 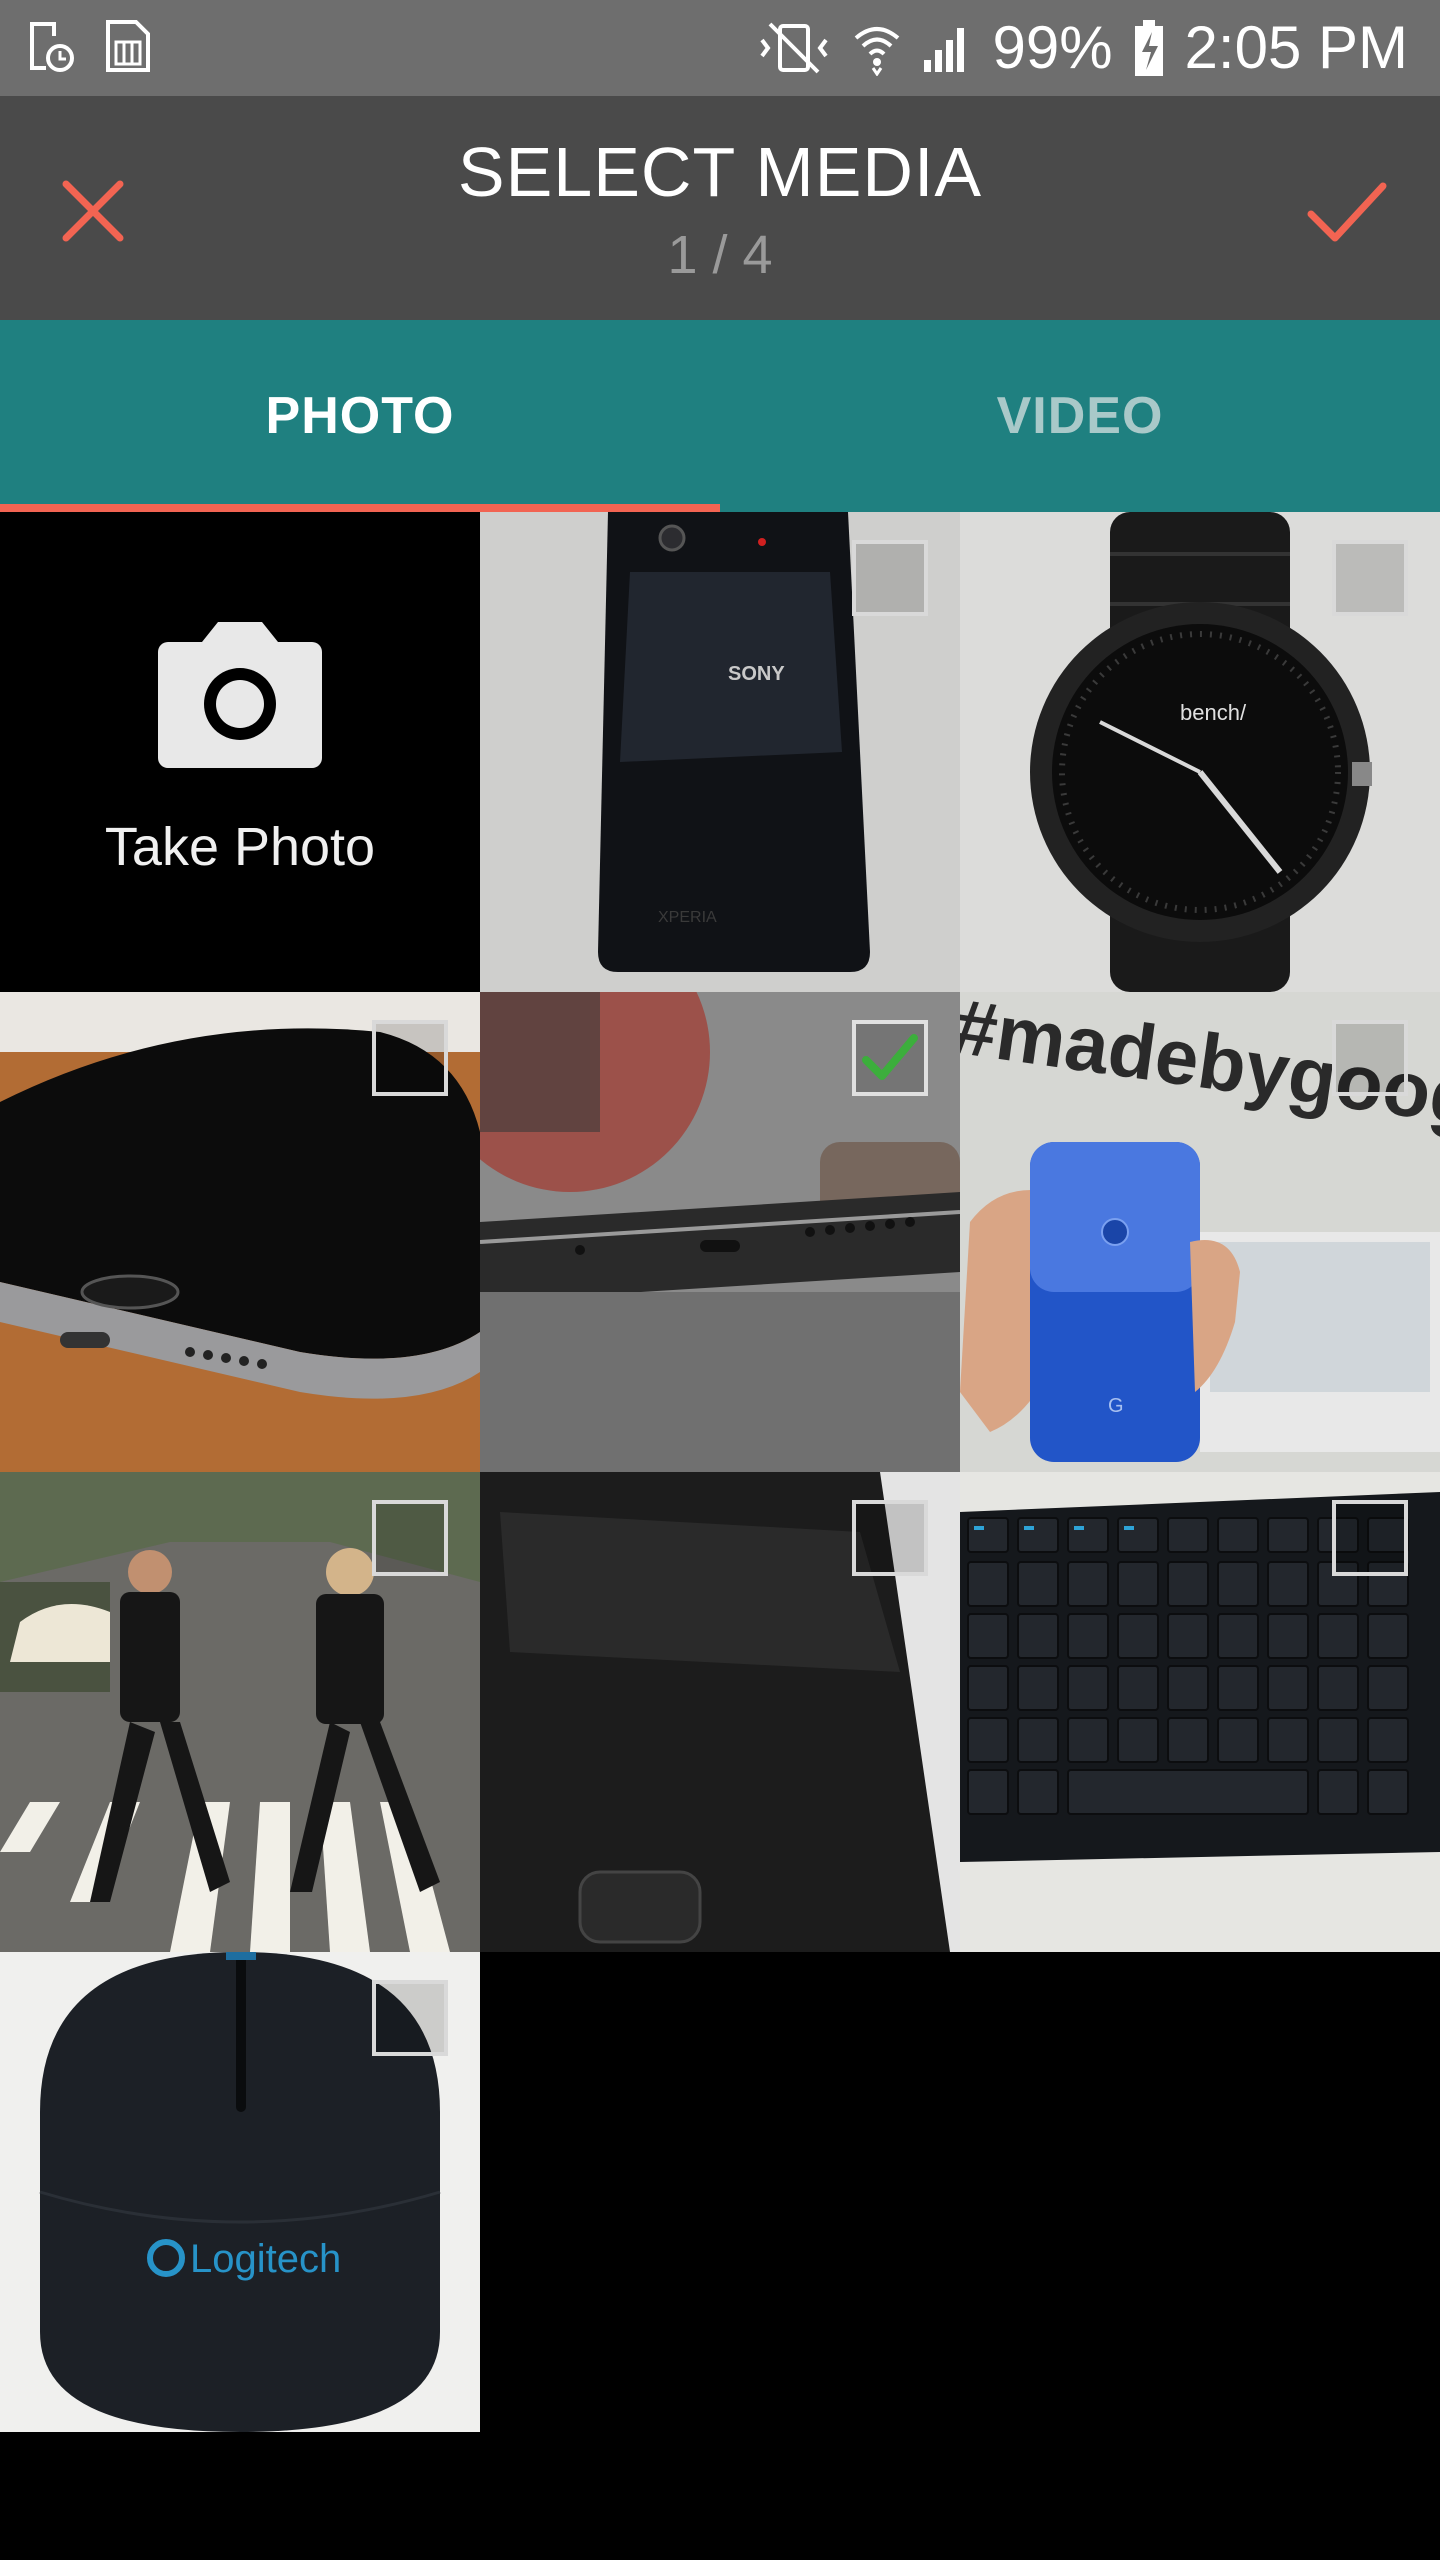 I want to click on sim-card-icon, so click(x=128, y=46).